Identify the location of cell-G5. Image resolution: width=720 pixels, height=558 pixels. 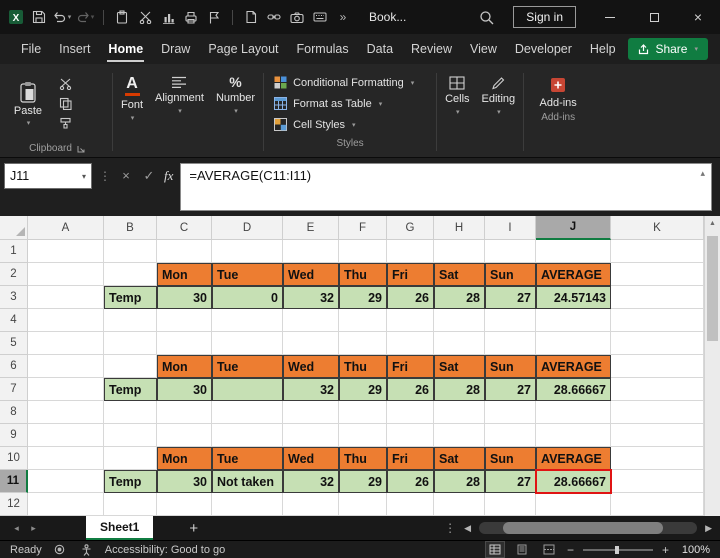
(410, 343).